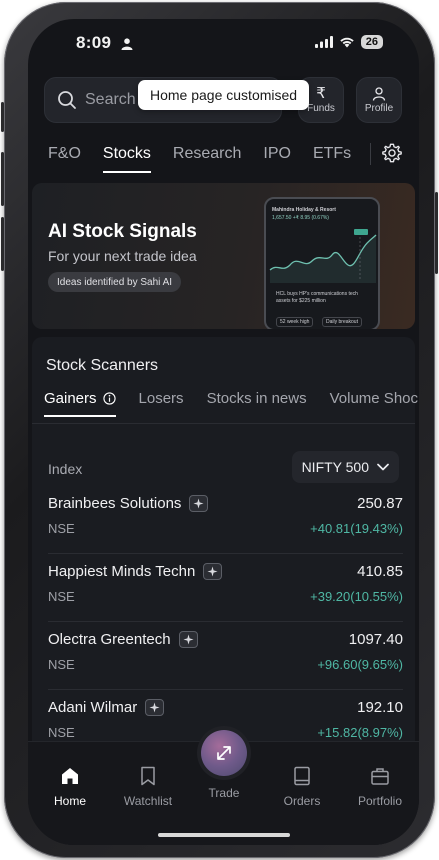  I want to click on stock-name: Adani Wilmar, so click(93, 707).